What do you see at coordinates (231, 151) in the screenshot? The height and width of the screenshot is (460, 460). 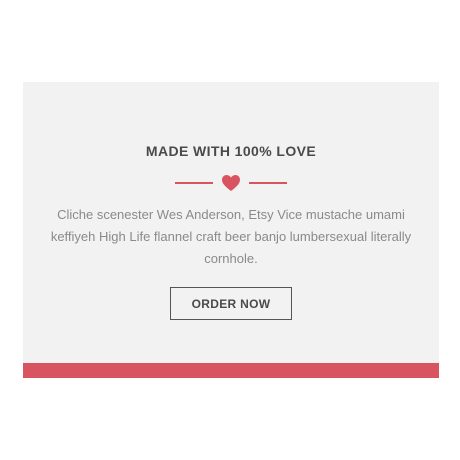 I see `card-title: MADE WITH 100% LOVE` at bounding box center [231, 151].